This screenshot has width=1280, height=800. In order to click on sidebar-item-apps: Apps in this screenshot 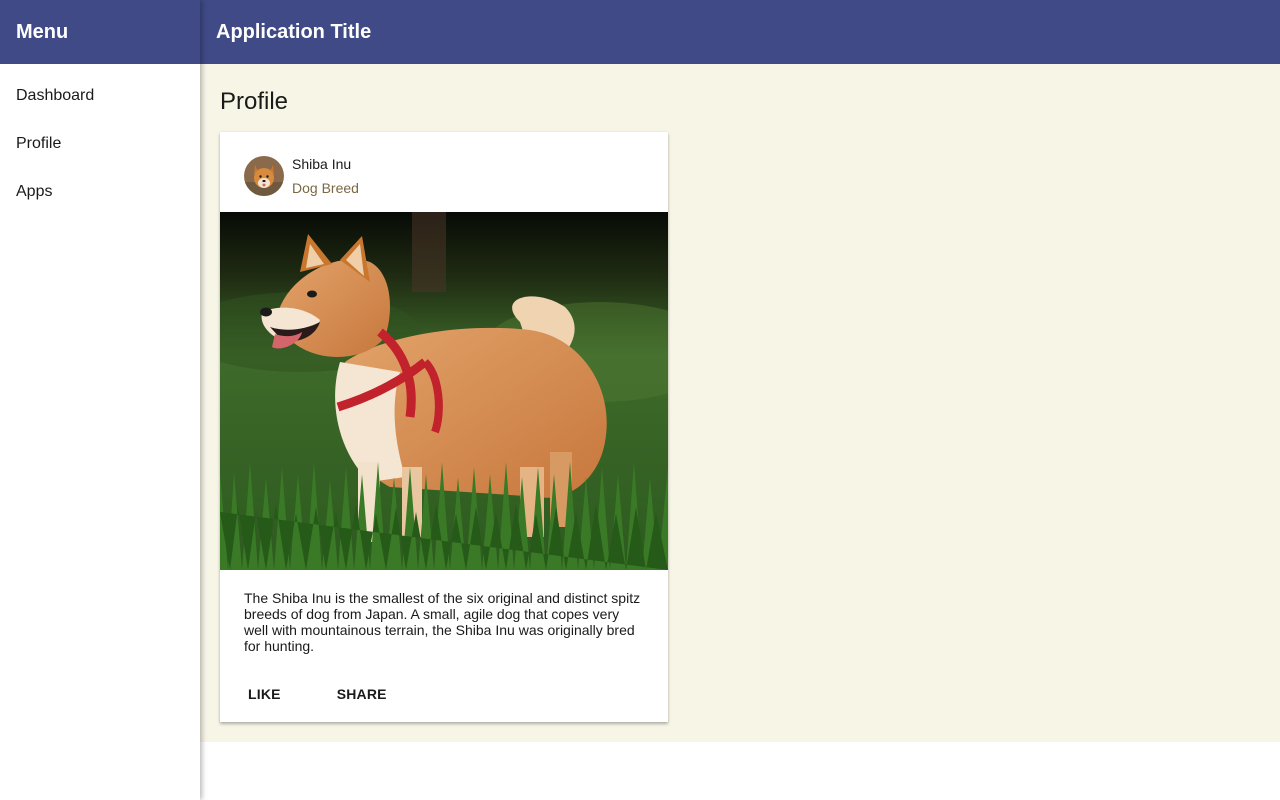, I will do `click(100, 192)`.